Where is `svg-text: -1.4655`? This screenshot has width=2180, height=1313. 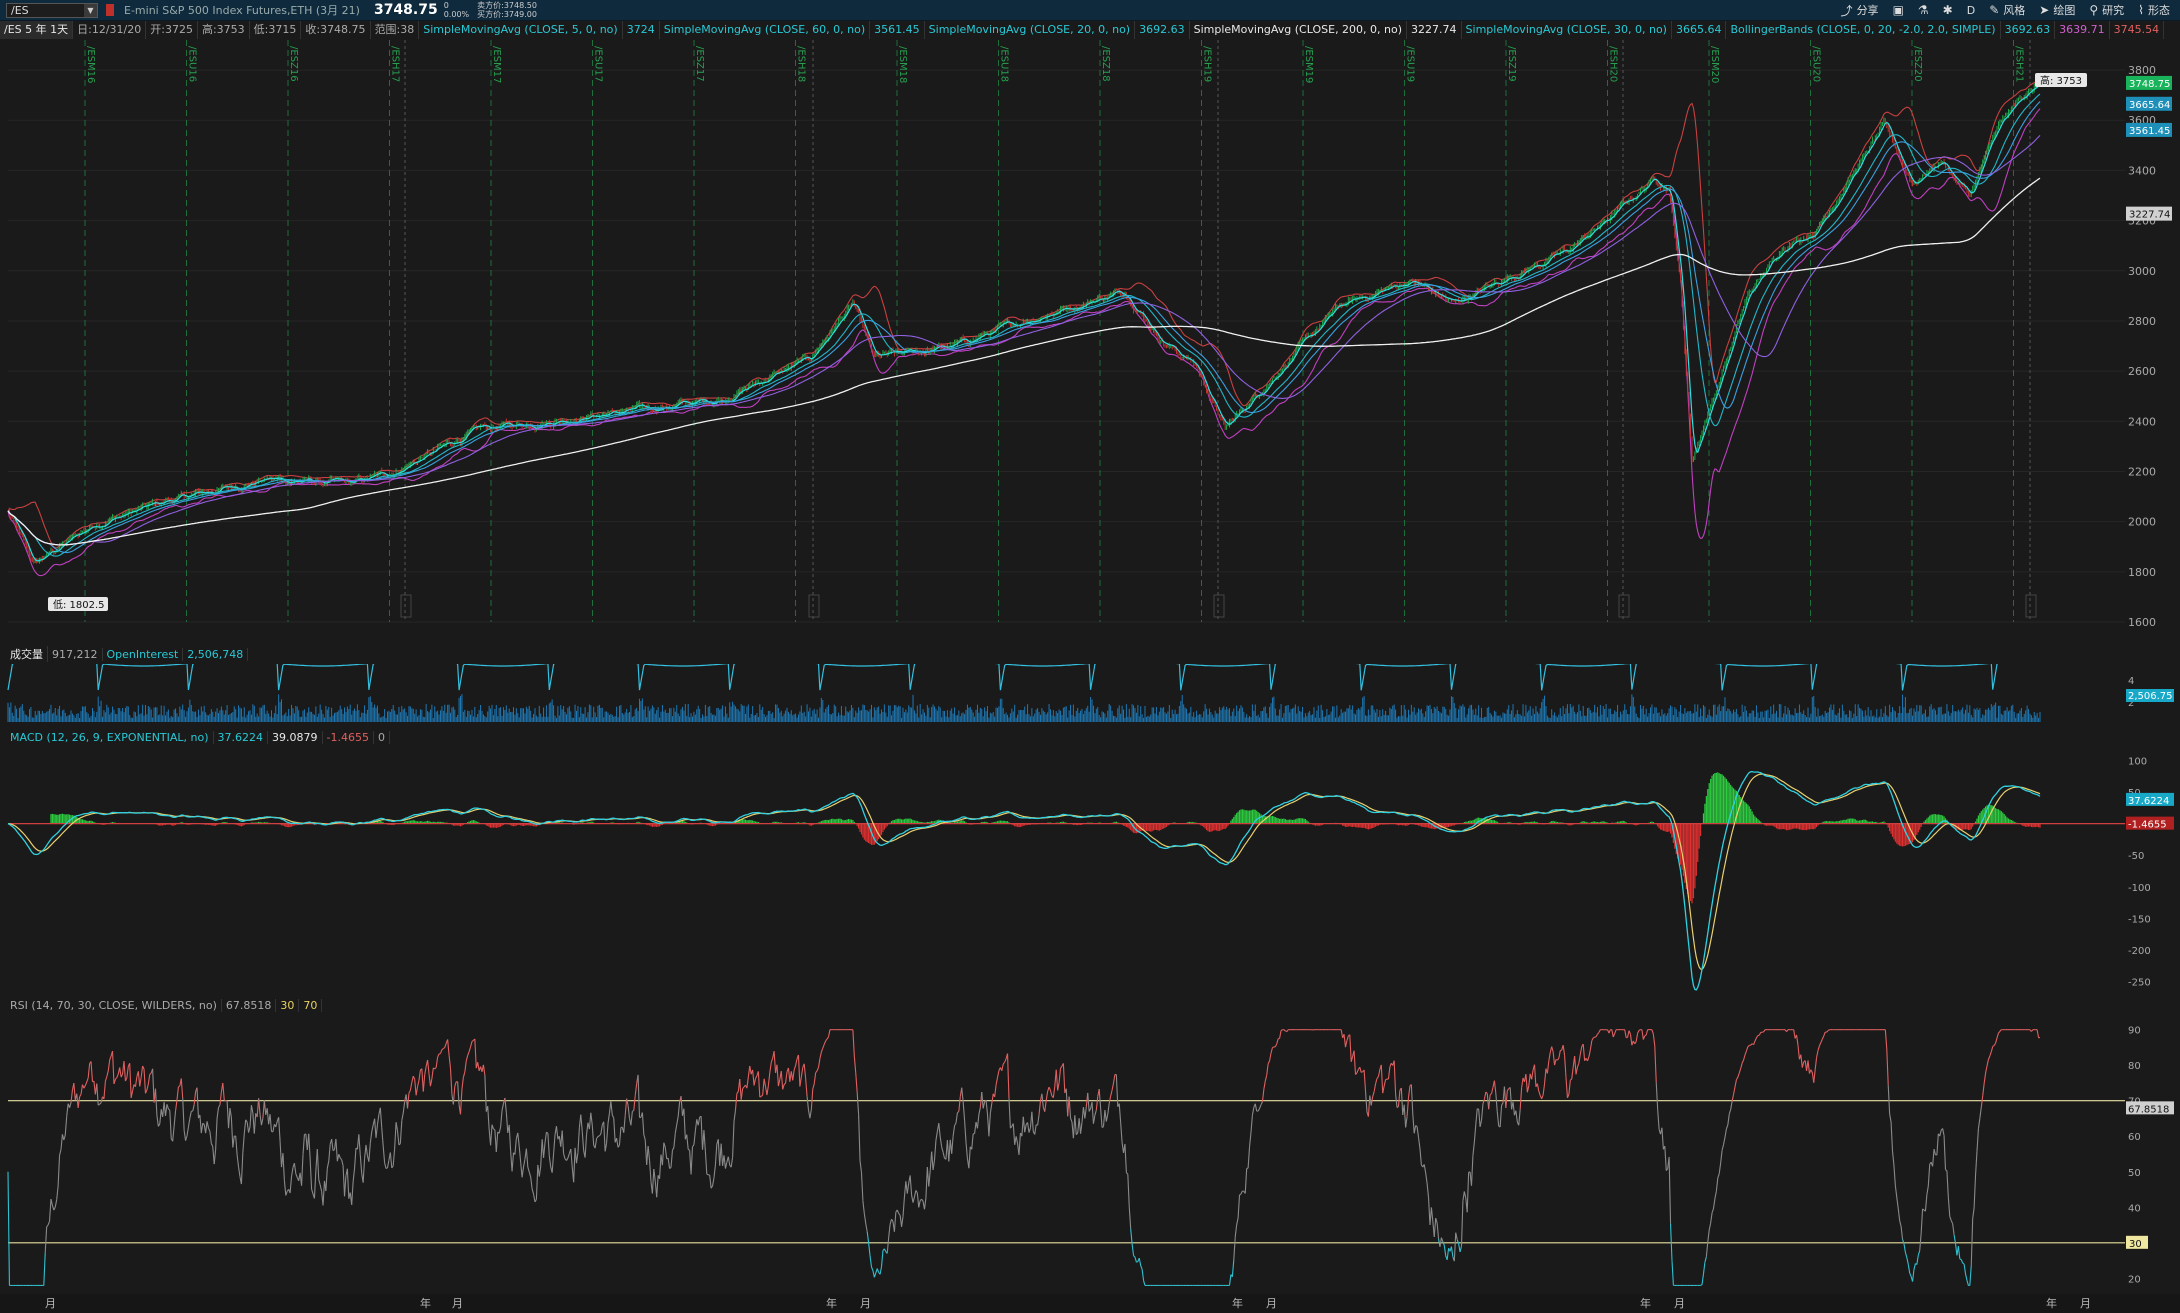 svg-text: -1.4655 is located at coordinates (2147, 825).